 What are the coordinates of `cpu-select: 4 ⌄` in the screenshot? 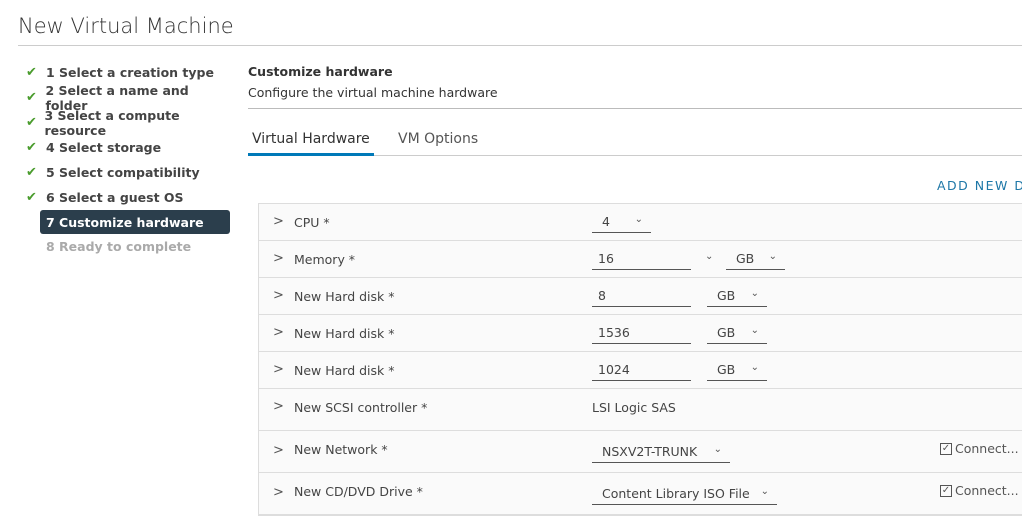 It's located at (621, 223).